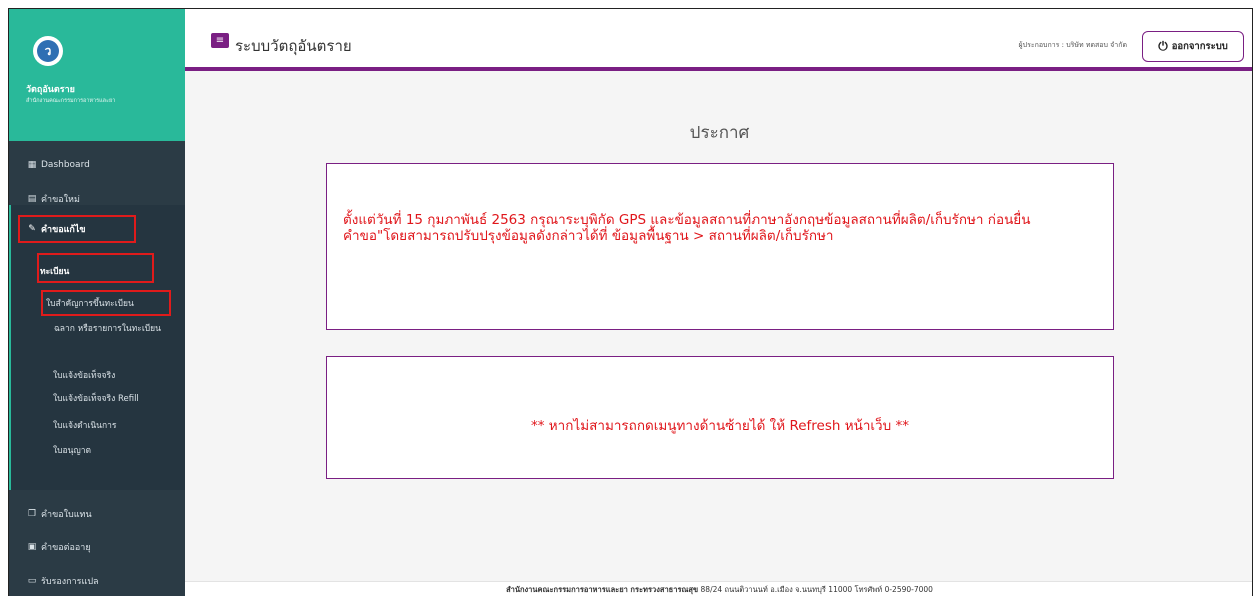 The image size is (1257, 596). Describe the element at coordinates (1163, 46) in the screenshot. I see `power-icon: ⏻` at that location.